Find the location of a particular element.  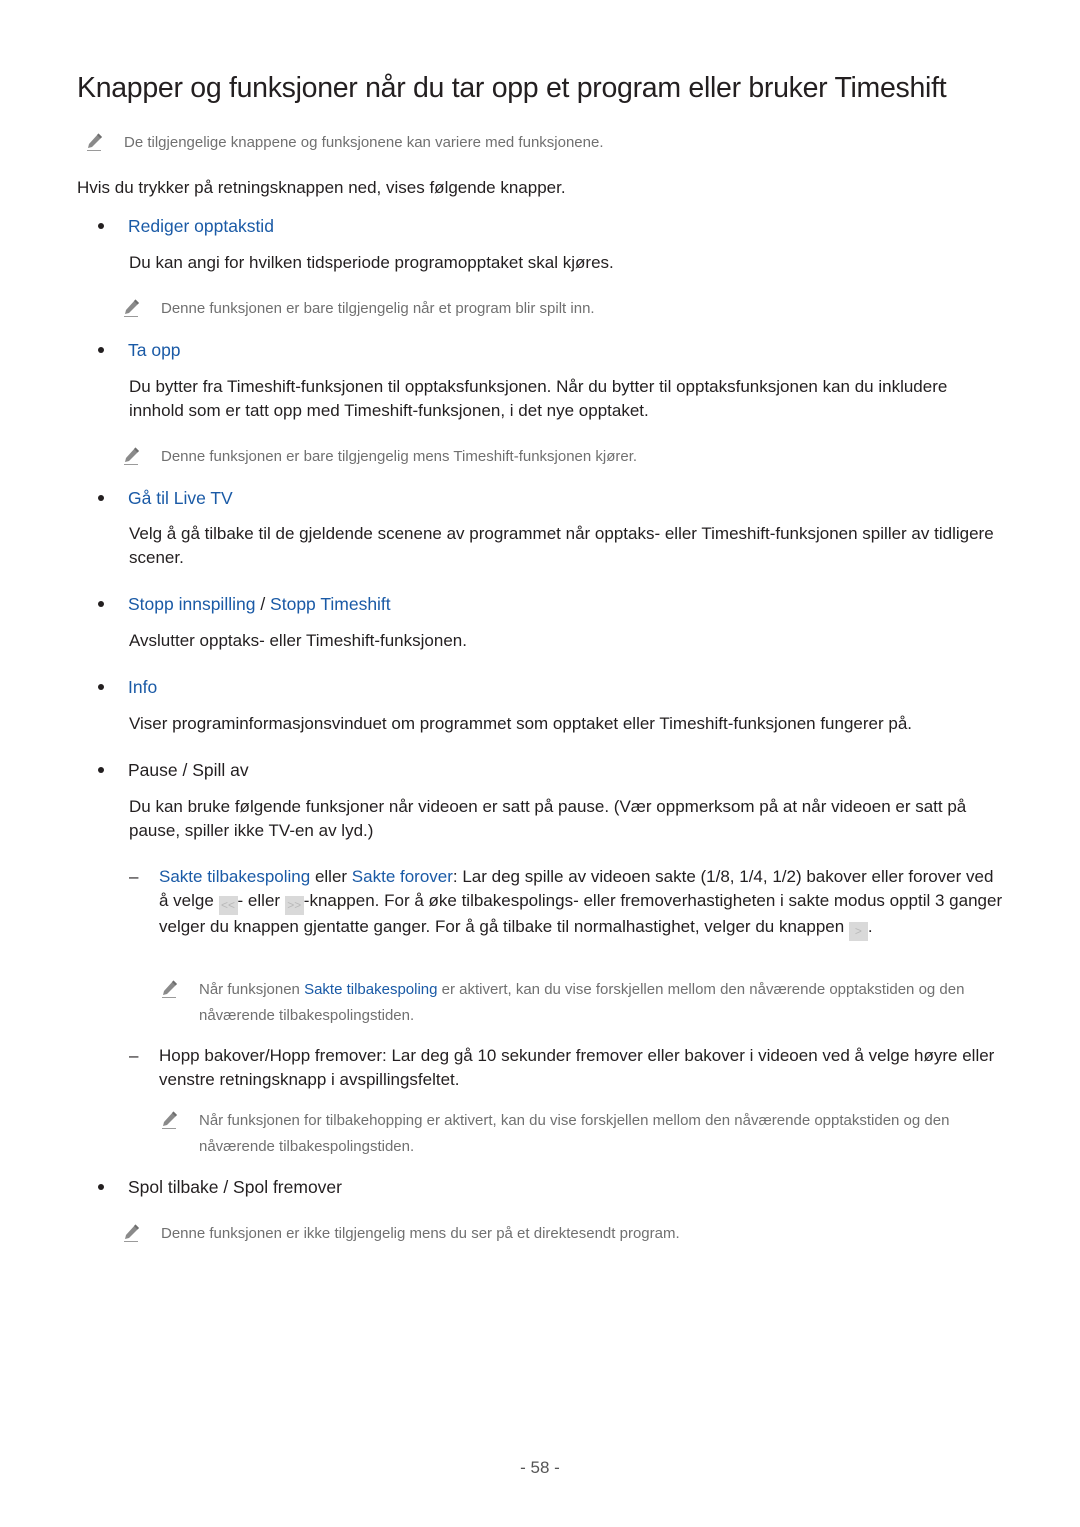

item-label: Rediger opptakstid is located at coordinates (201, 226).